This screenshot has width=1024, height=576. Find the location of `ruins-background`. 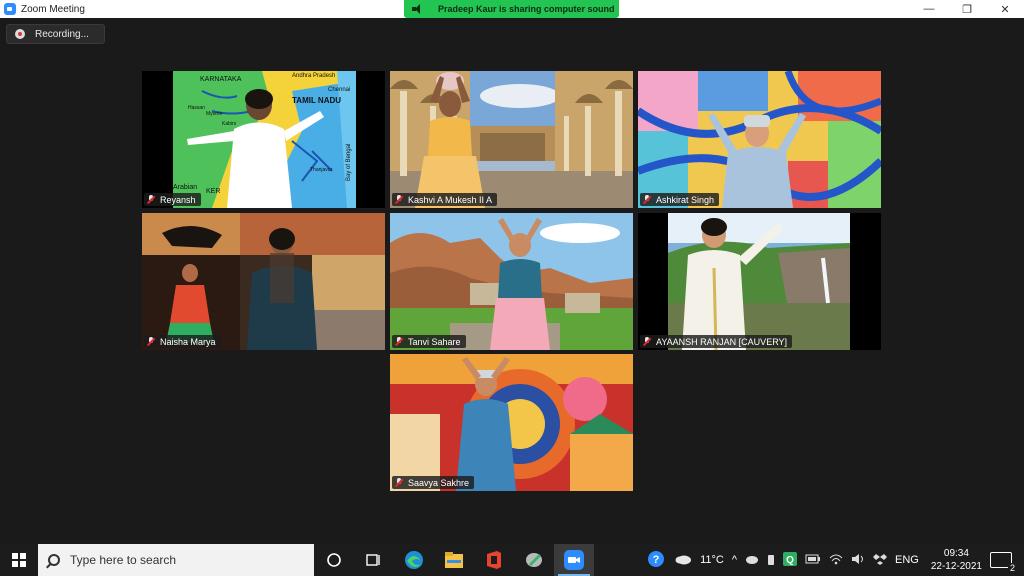

ruins-background is located at coordinates (511, 281).